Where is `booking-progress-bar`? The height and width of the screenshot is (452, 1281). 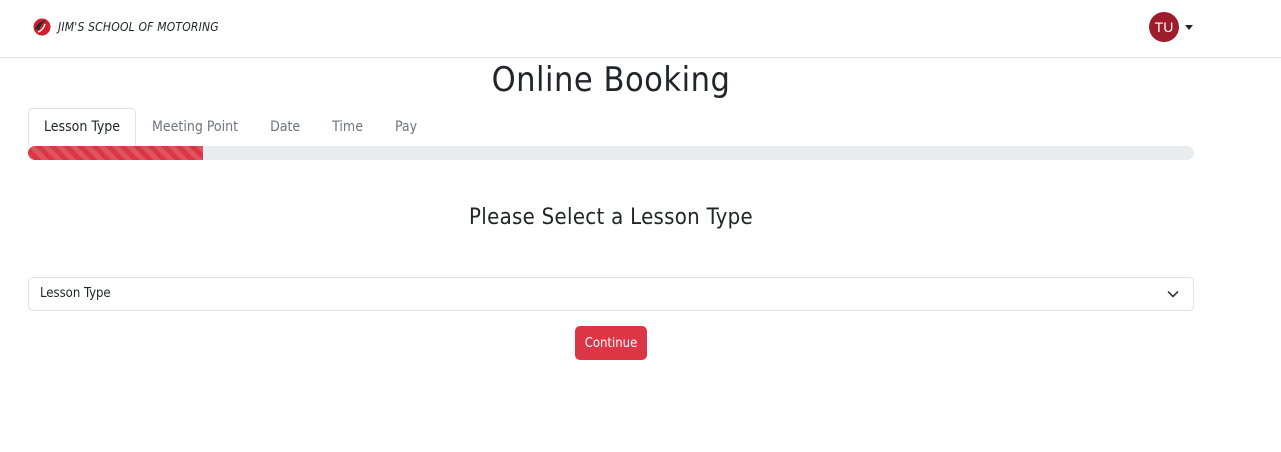
booking-progress-bar is located at coordinates (115, 153).